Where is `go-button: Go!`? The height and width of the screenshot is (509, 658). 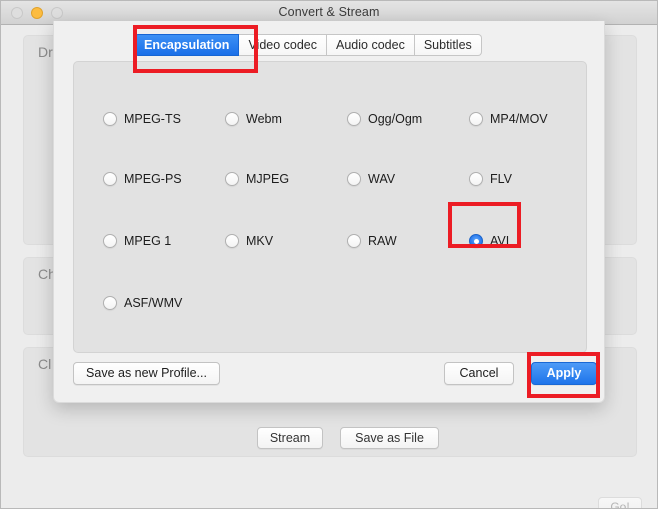
go-button: Go! is located at coordinates (620, 502).